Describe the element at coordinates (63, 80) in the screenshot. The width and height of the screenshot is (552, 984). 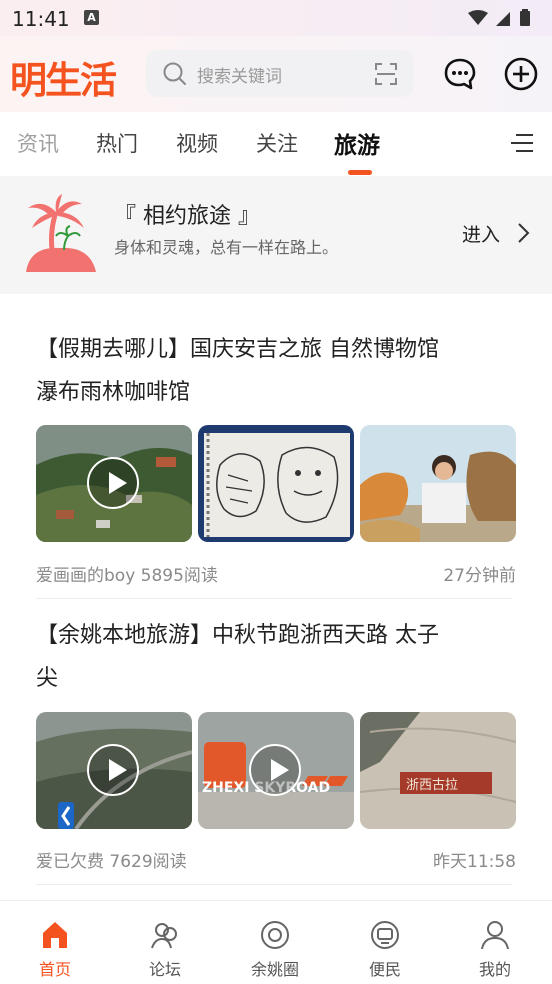
I see `app-logo: 明生活` at that location.